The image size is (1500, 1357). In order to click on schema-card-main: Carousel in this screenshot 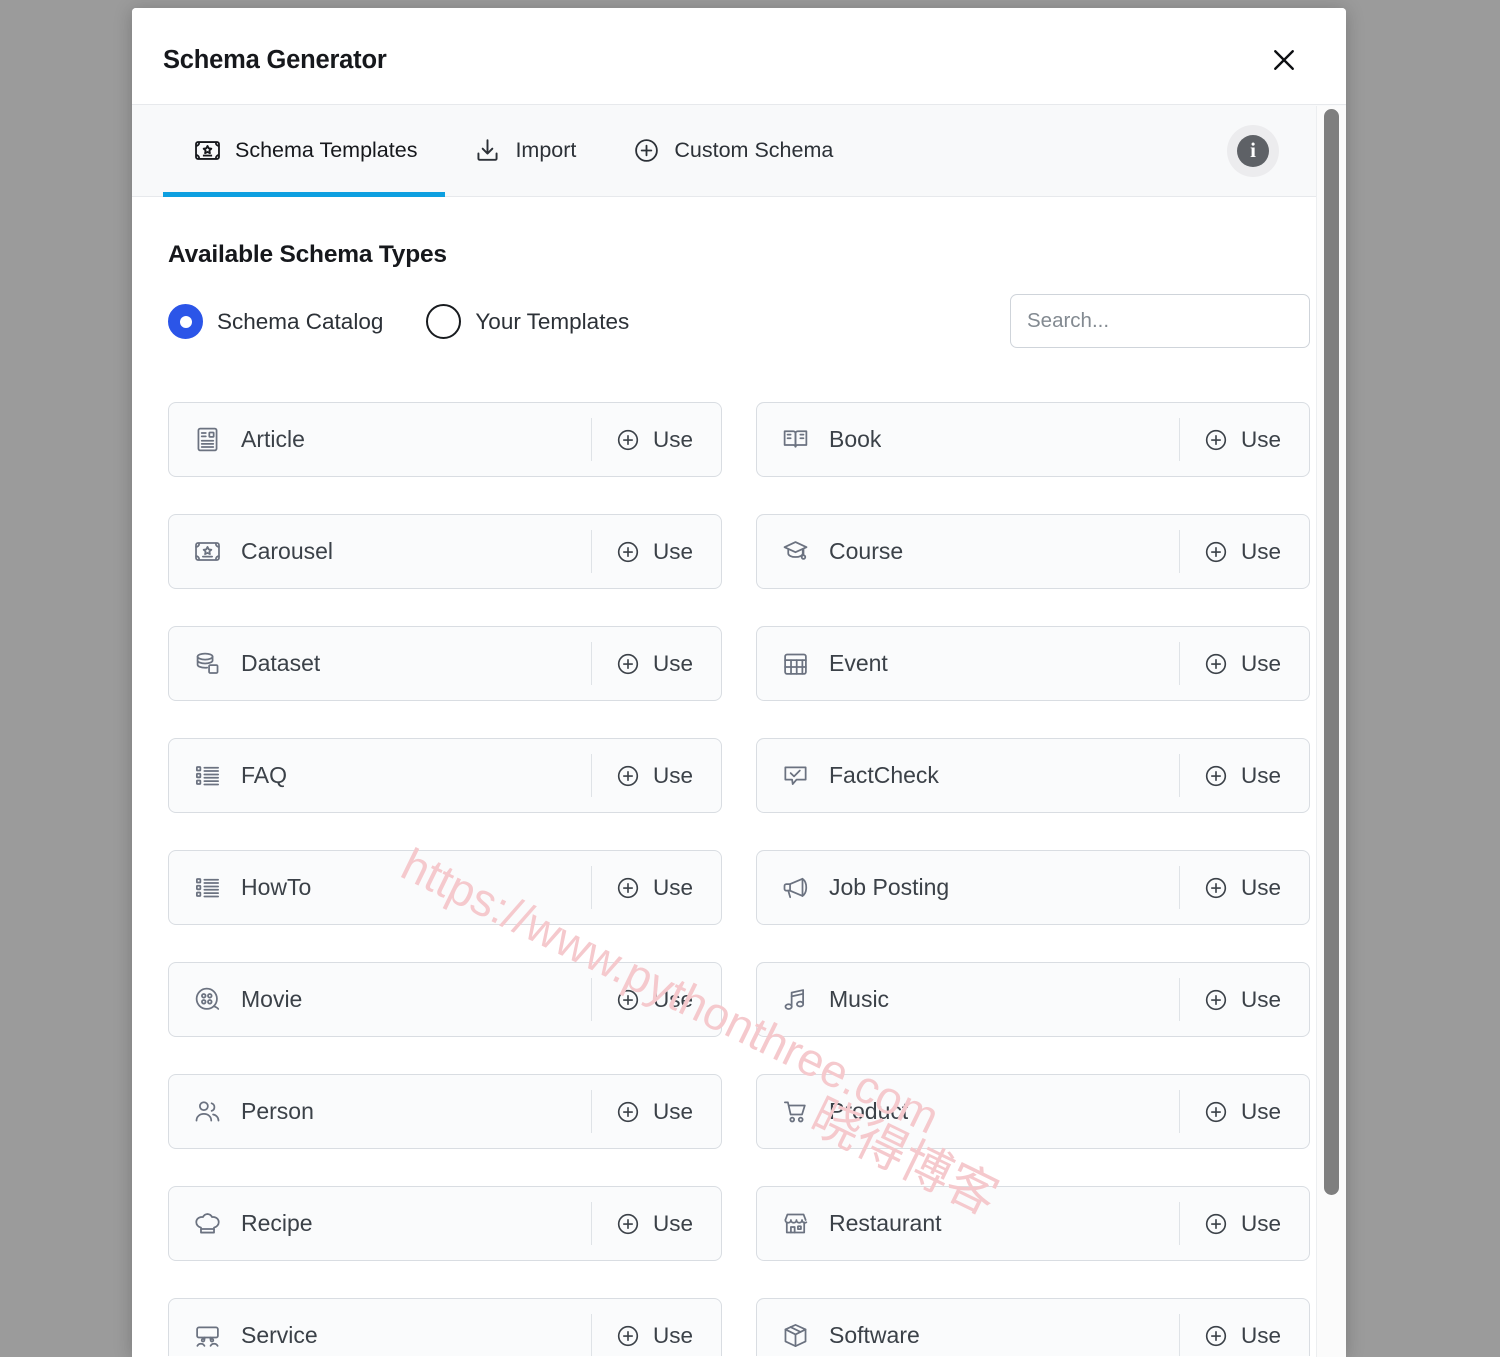, I will do `click(380, 552)`.